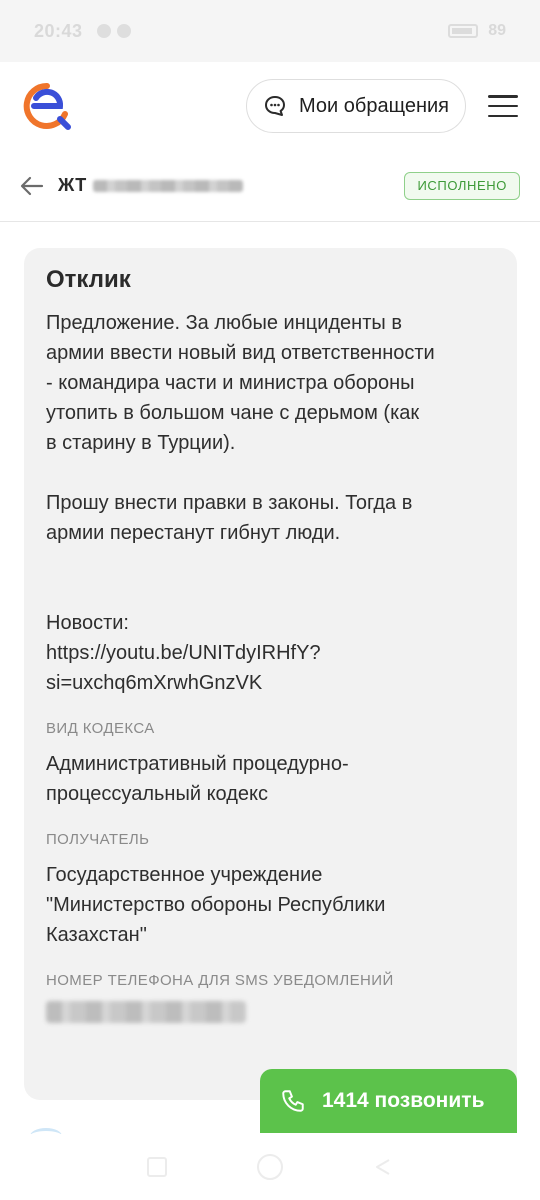 Image resolution: width=540 pixels, height=1200 pixels. What do you see at coordinates (374, 105) in the screenshot?
I see `my-appeals-label: Мои обращения` at bounding box center [374, 105].